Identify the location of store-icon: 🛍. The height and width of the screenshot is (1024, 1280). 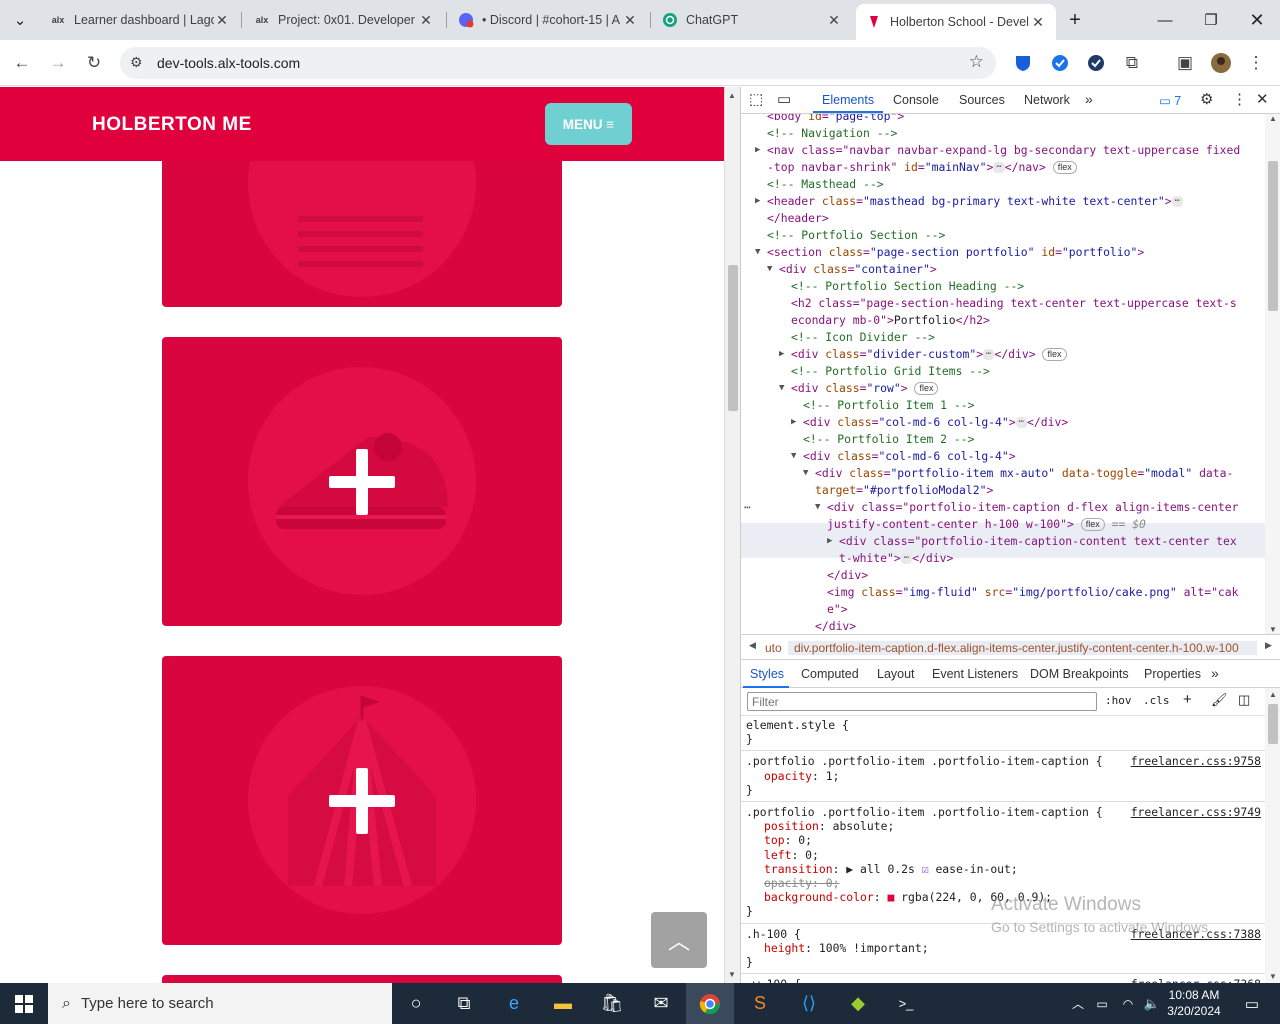
(612, 1003).